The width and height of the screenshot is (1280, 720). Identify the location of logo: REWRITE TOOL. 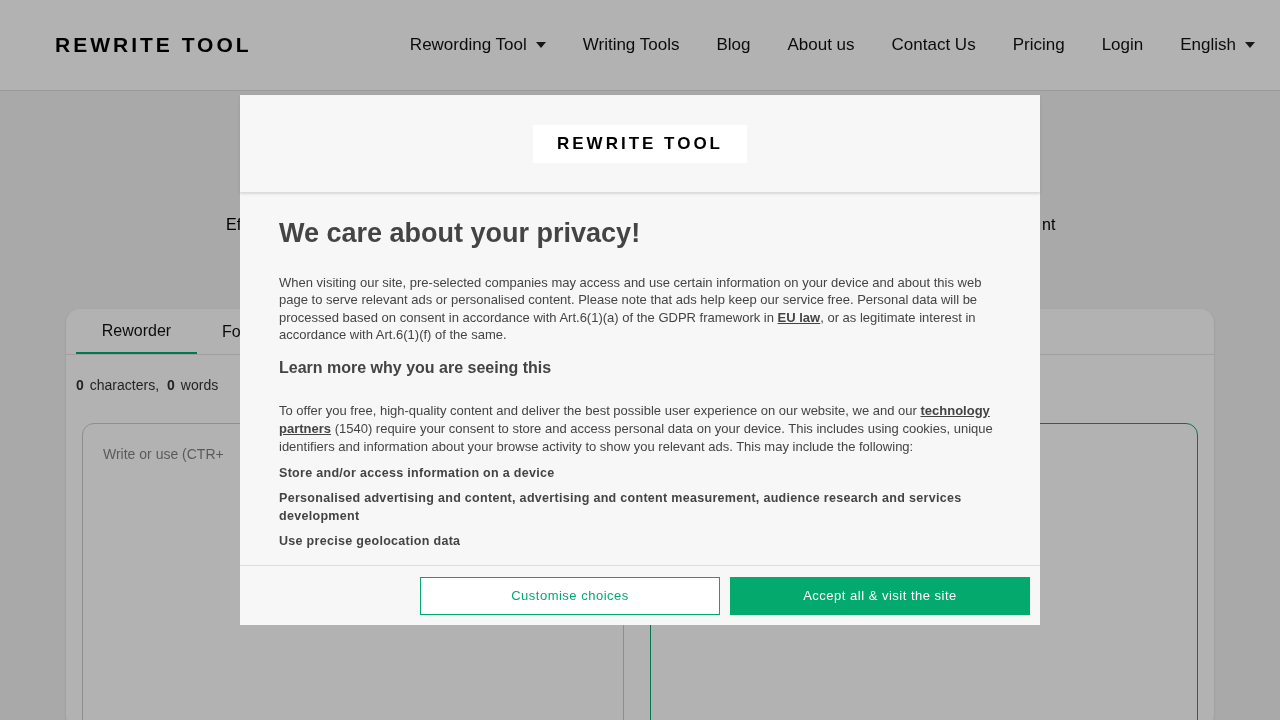
(640, 144).